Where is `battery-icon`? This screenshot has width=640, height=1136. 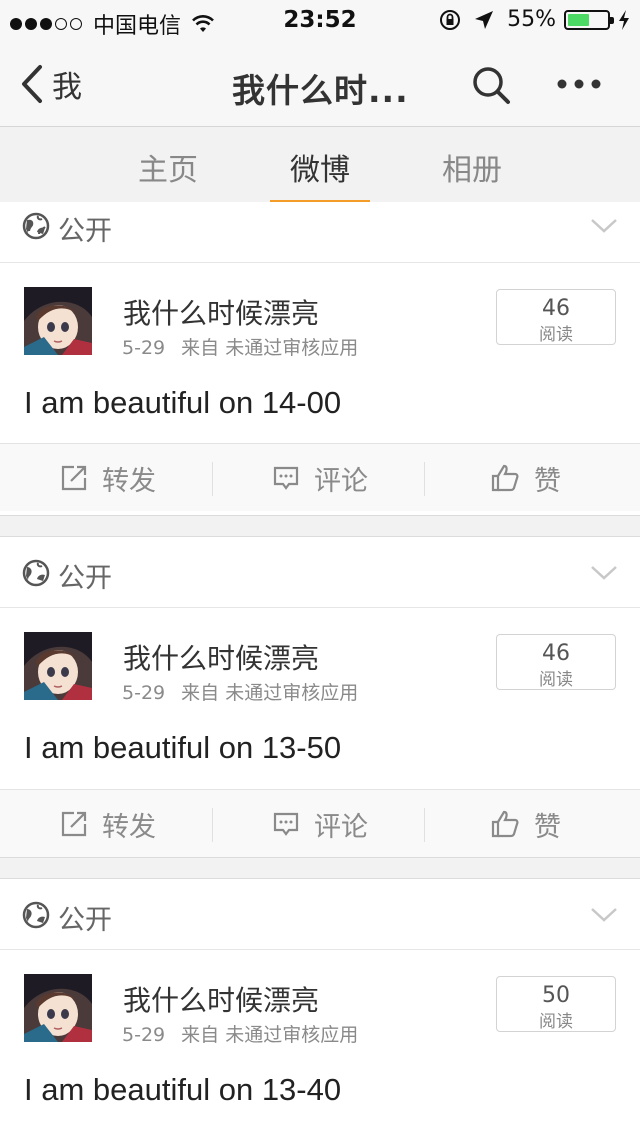 battery-icon is located at coordinates (589, 19).